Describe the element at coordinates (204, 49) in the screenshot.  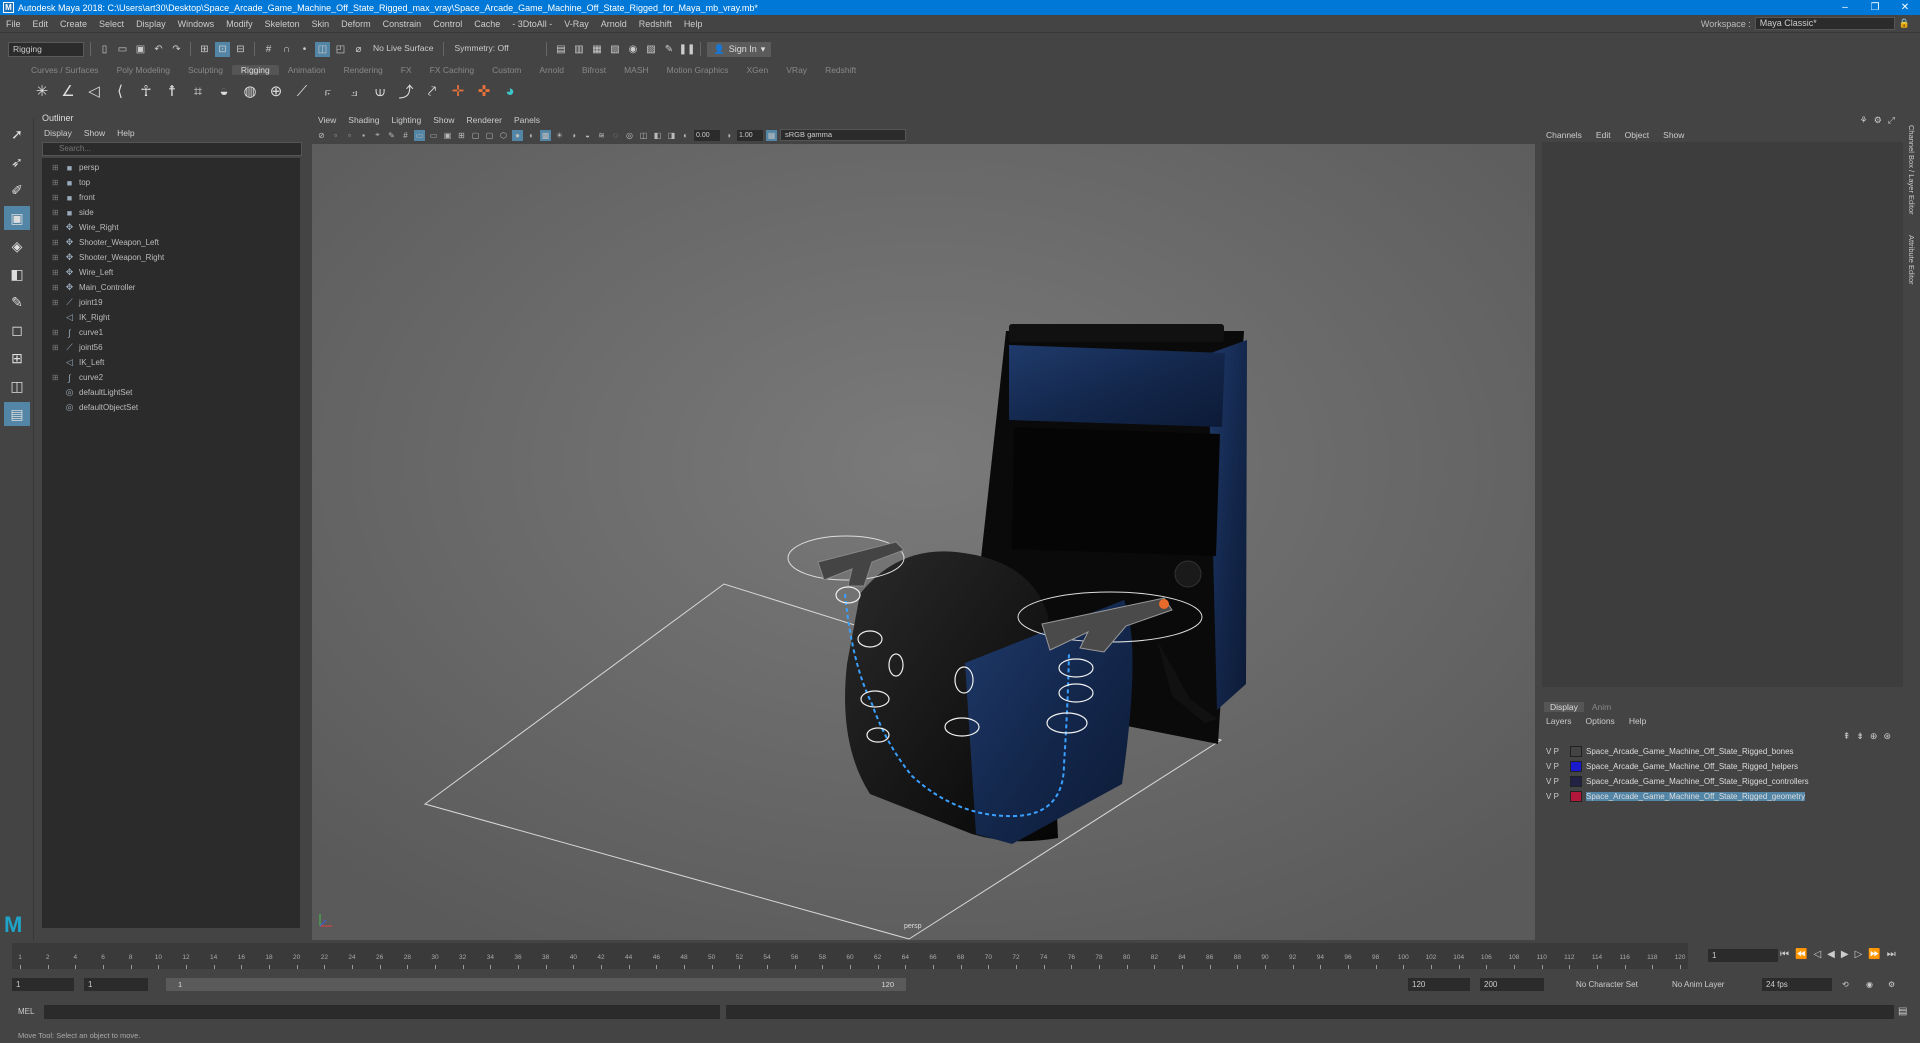
I see `select-hierarchy-icon: ⊞` at that location.